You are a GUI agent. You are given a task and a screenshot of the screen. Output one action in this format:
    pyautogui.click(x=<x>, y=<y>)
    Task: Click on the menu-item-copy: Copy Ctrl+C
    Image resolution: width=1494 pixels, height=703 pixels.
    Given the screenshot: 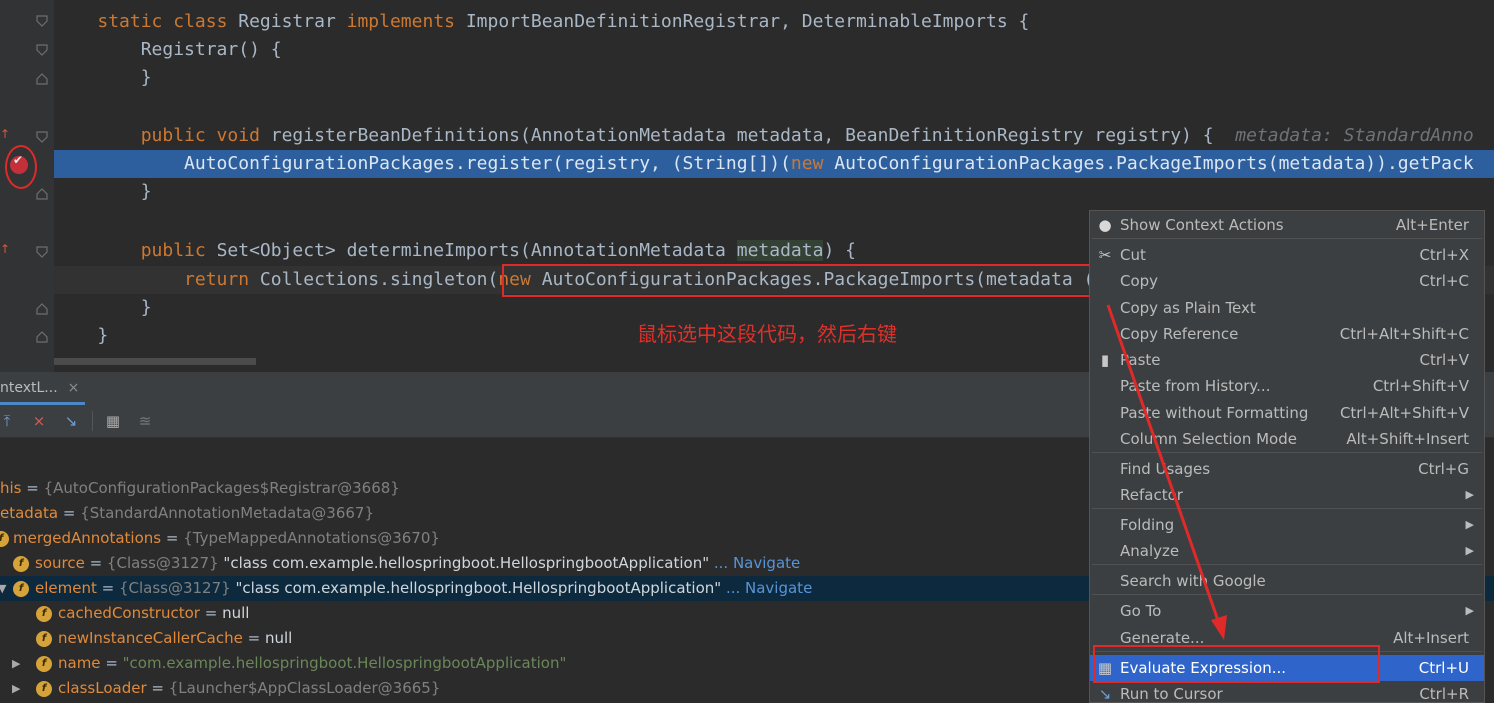 What is the action you would take?
    pyautogui.click(x=1287, y=281)
    